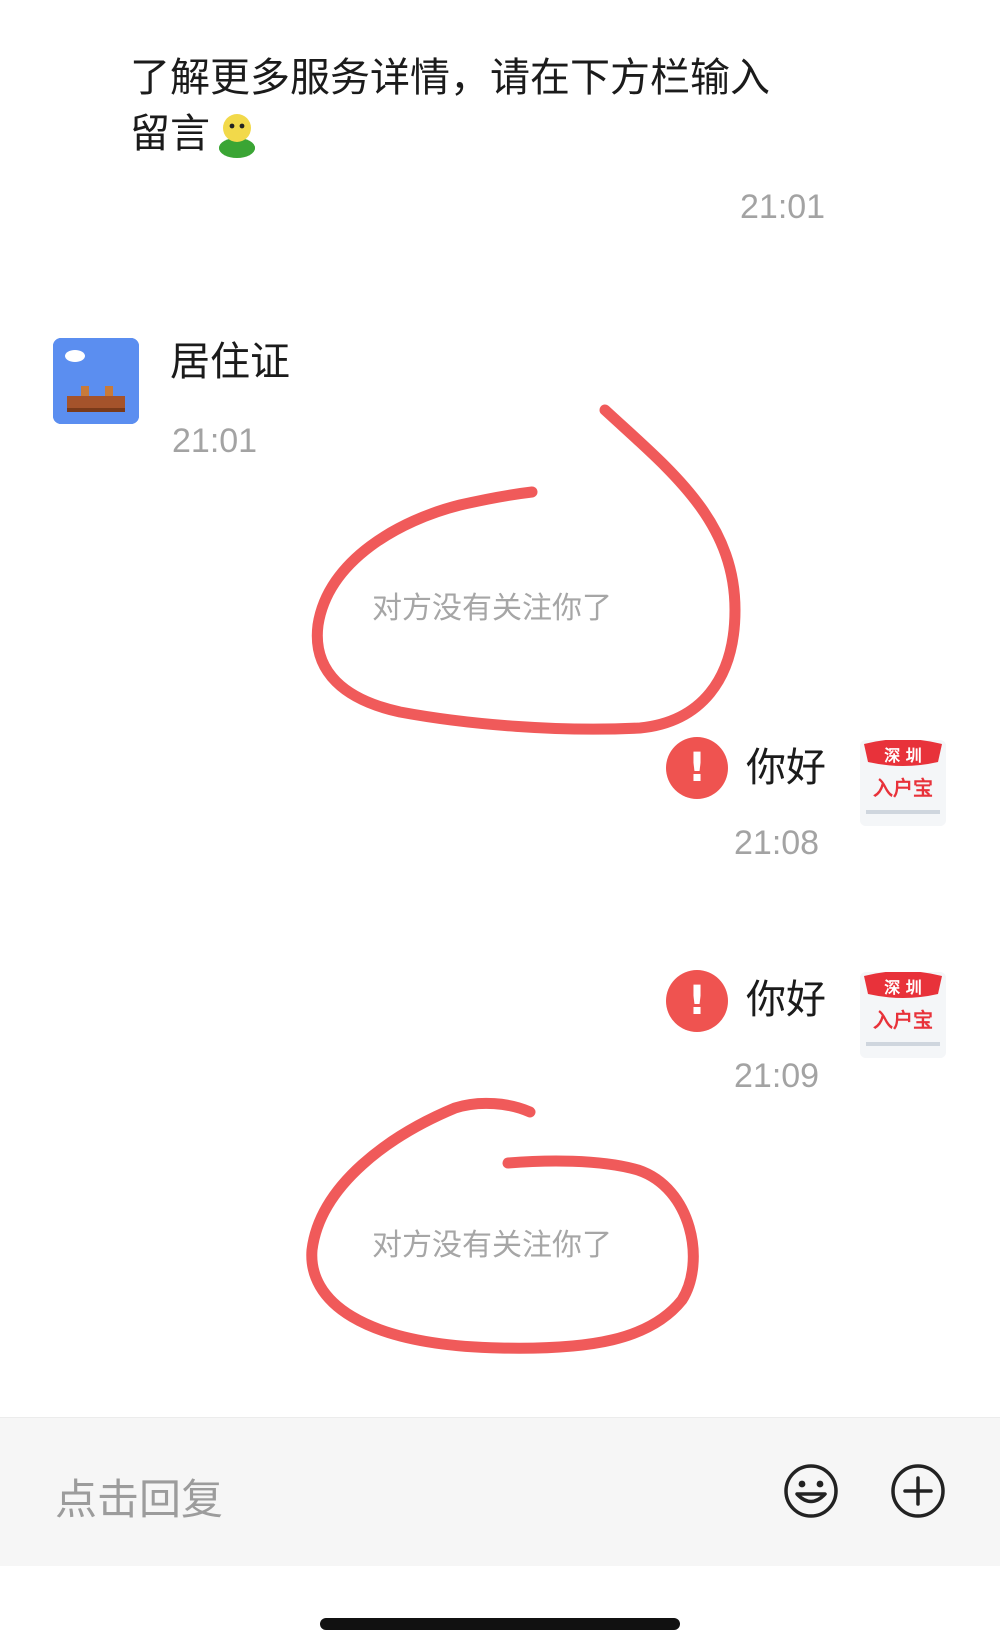 The height and width of the screenshot is (1630, 1000). I want to click on reply-input-bar: 点击回复, so click(500, 1491).